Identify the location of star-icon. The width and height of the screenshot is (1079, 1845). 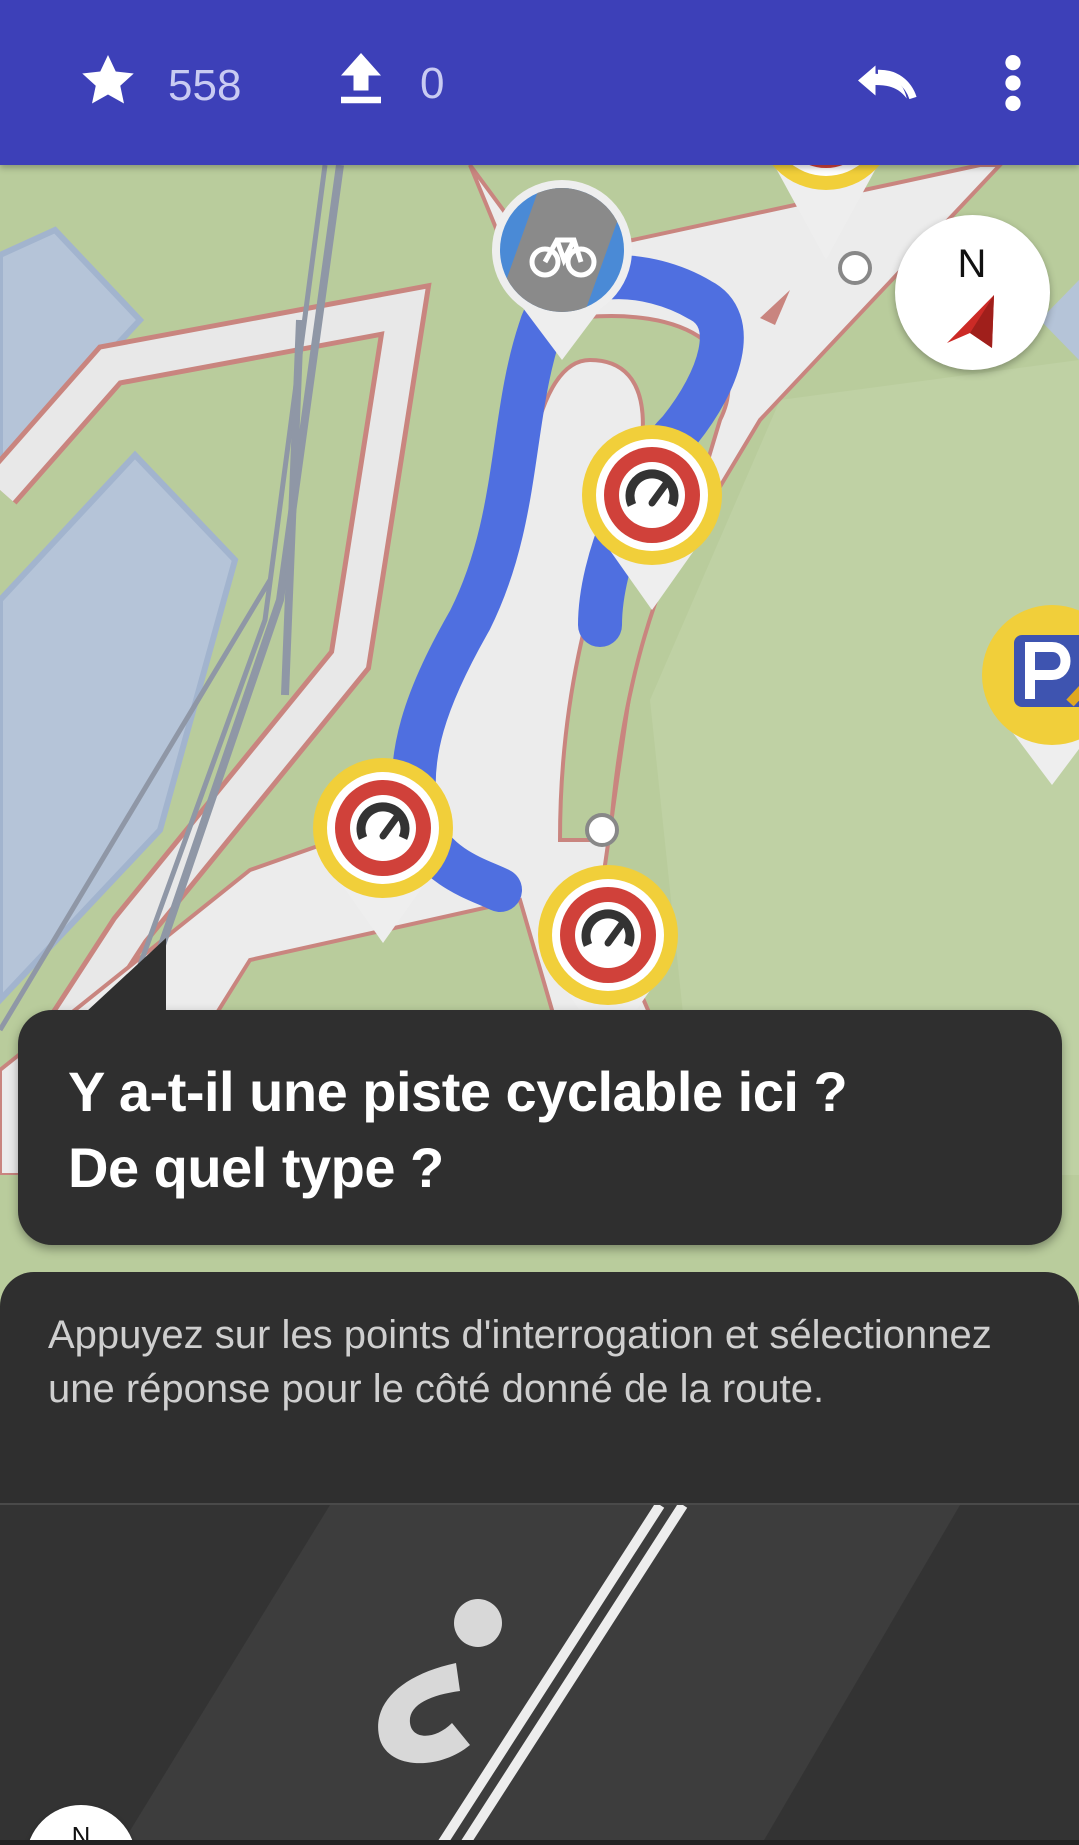
(108, 85).